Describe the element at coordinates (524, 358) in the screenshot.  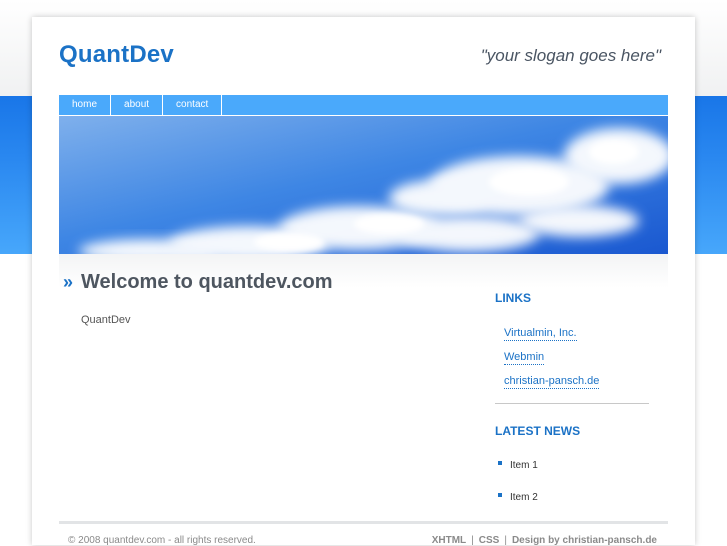
I see `link-webmin: Webmin` at that location.